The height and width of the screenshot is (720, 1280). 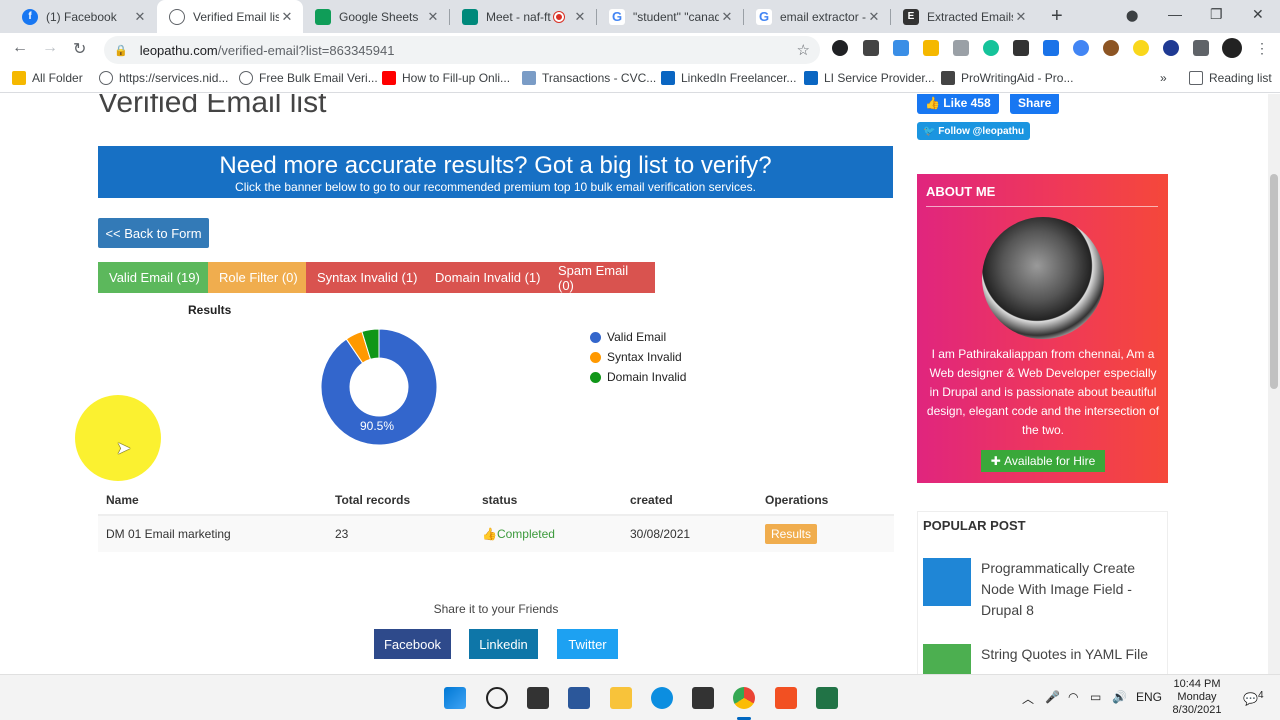 I want to click on page-scrollbar, so click(x=1274, y=384).